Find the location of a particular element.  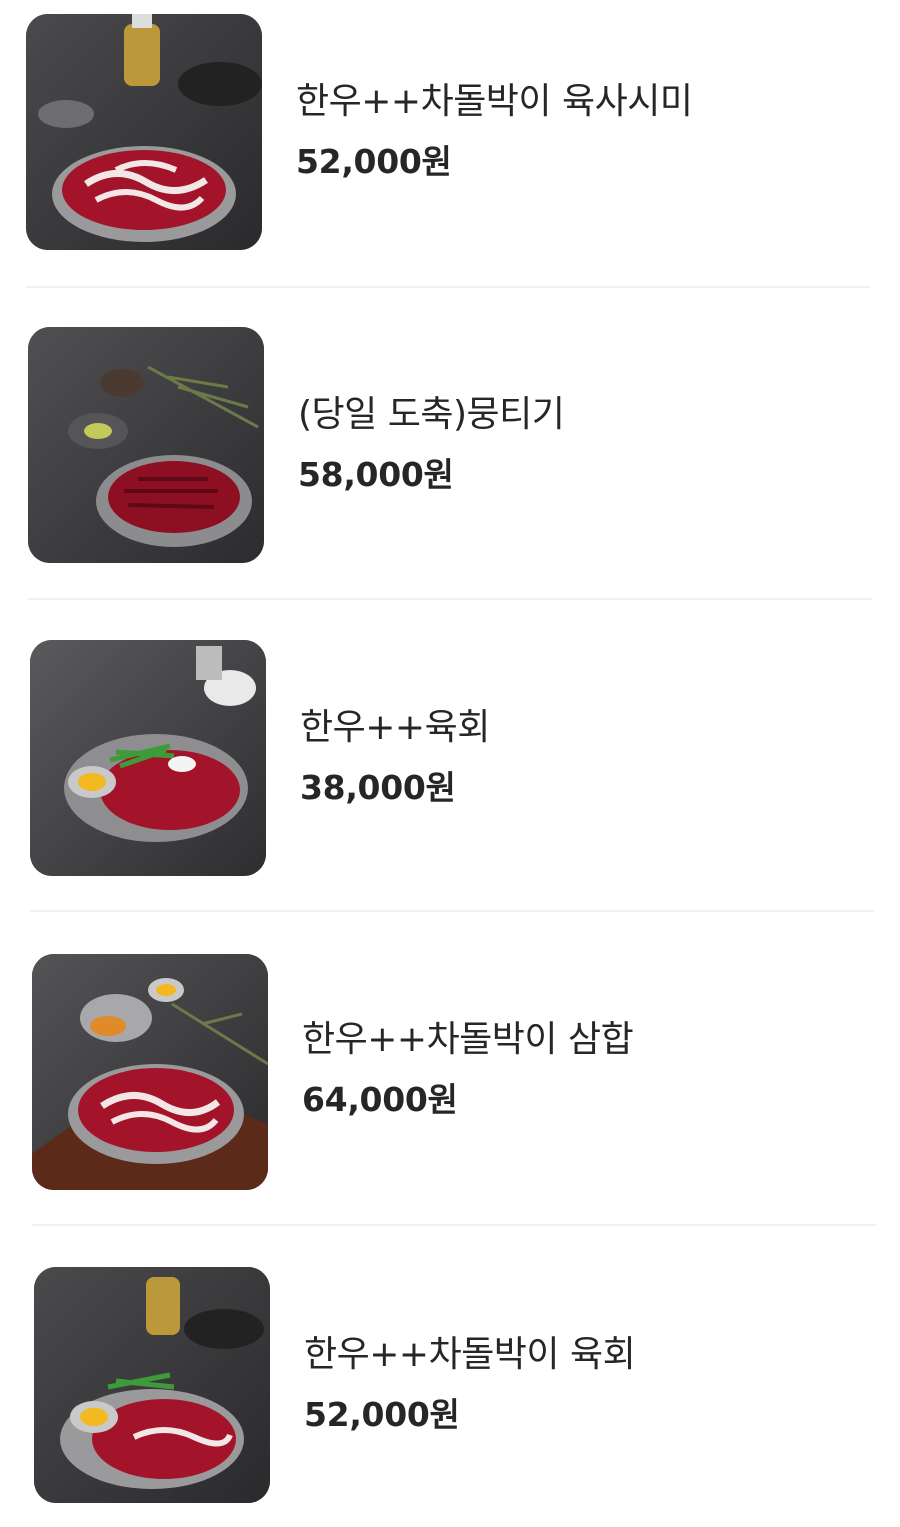

item-name: 한우++차돌박이 육회 is located at coordinates (470, 1354).